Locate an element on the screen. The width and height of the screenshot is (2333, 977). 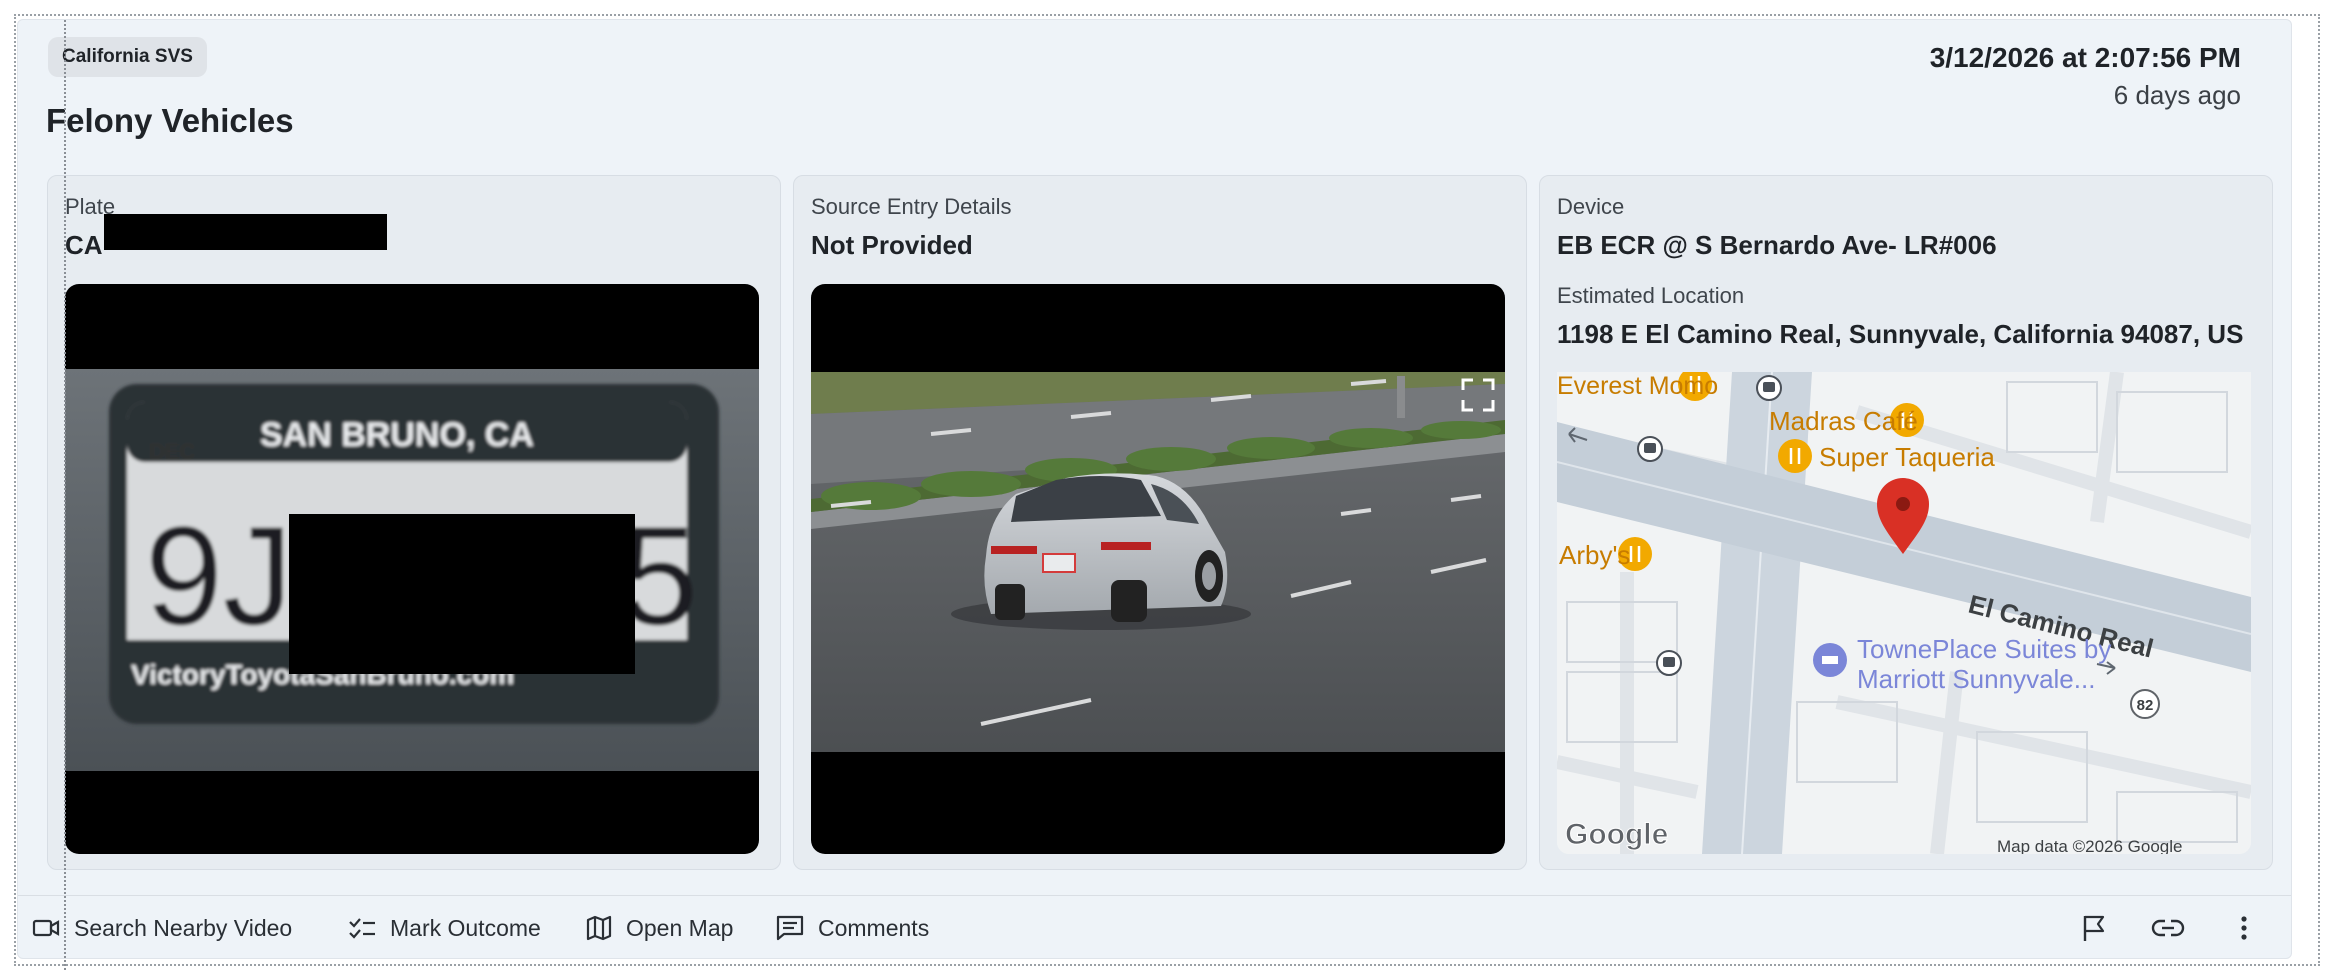
poi-super-taqueria: Super Taqueria is located at coordinates (1907, 457).